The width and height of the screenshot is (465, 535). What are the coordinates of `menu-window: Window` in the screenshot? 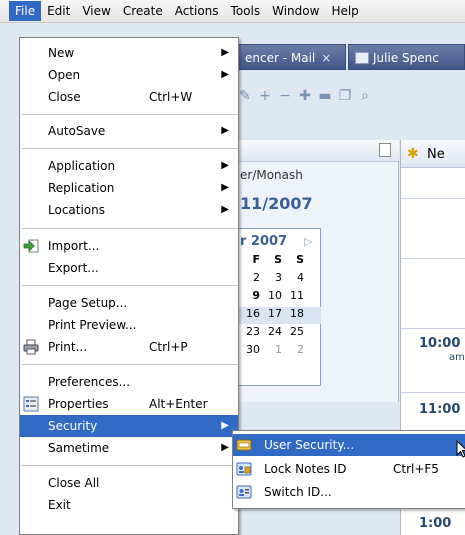 It's located at (295, 11).